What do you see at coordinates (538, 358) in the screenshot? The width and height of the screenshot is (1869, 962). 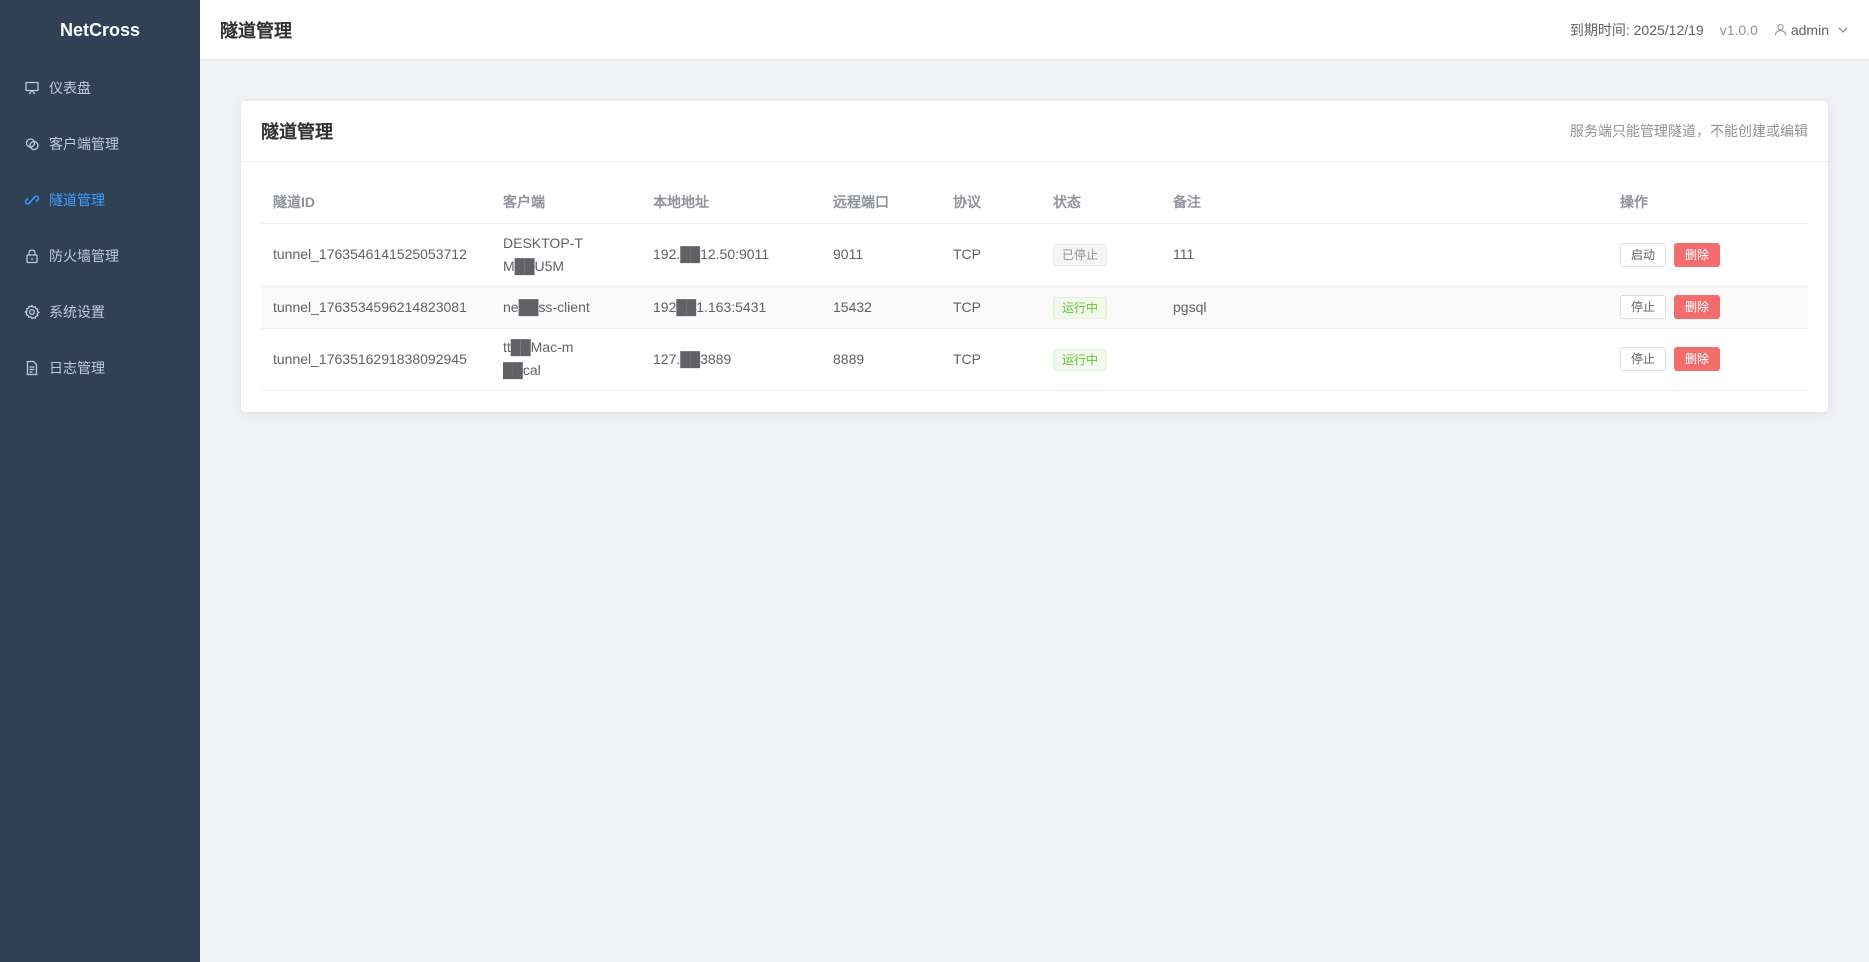 I see `client-name: tt██Mac-m██cal` at bounding box center [538, 358].